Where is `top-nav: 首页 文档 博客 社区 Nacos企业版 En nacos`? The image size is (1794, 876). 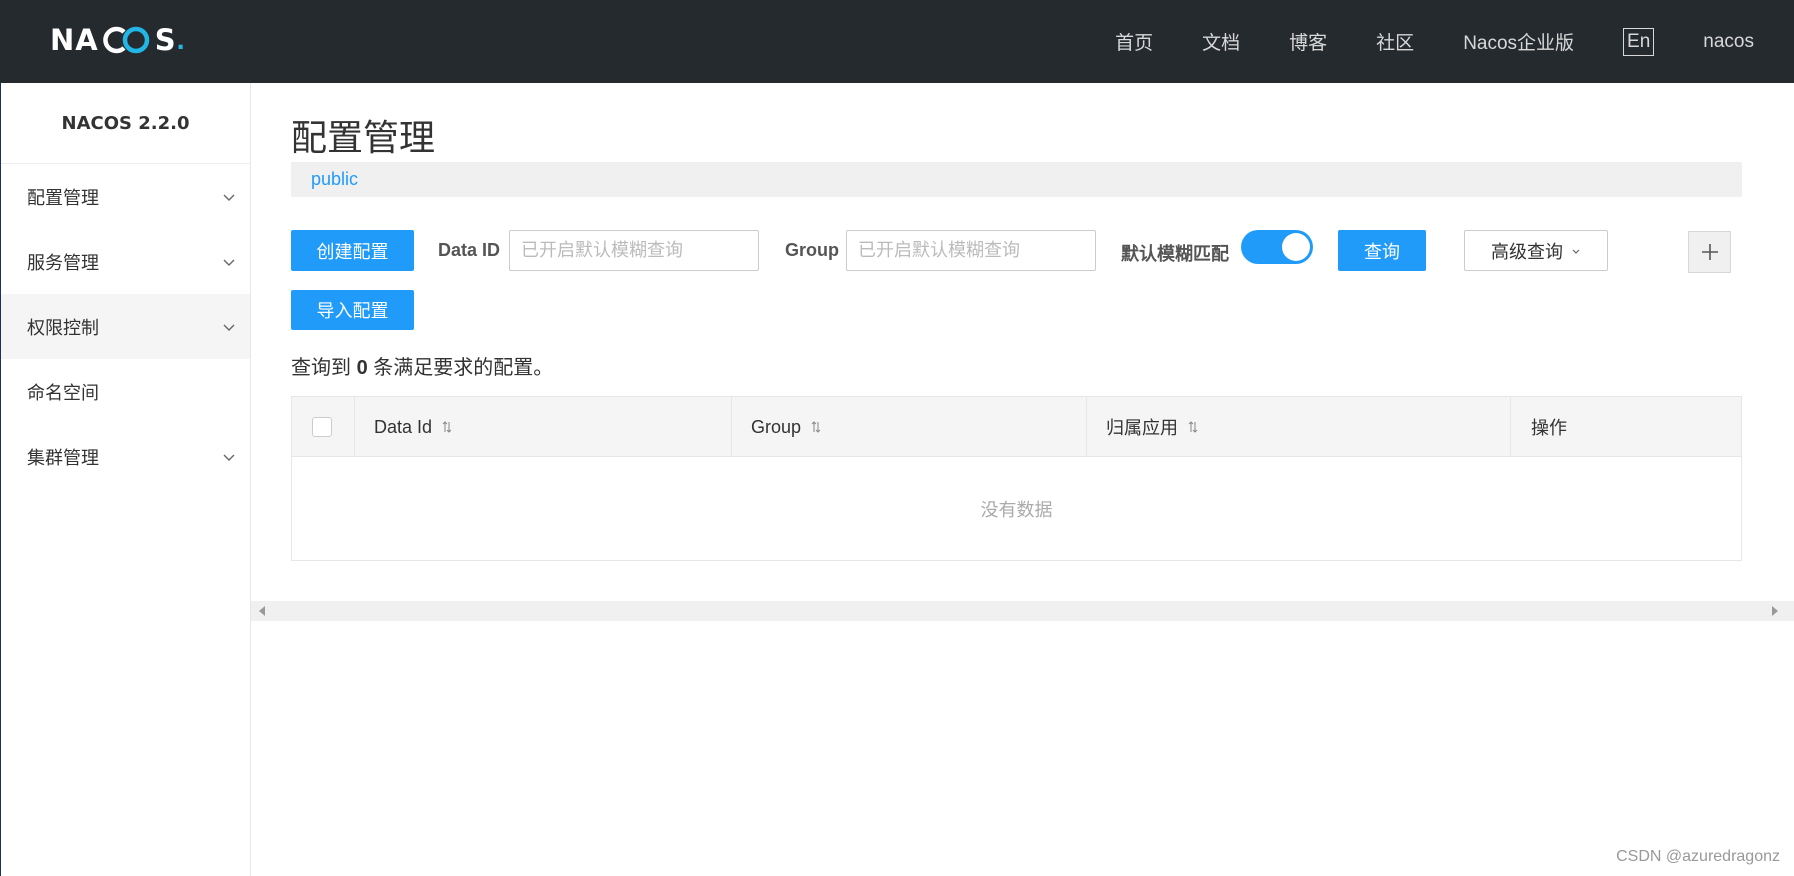 top-nav: 首页 文档 博客 社区 Nacos企业版 En nacos is located at coordinates (1454, 41).